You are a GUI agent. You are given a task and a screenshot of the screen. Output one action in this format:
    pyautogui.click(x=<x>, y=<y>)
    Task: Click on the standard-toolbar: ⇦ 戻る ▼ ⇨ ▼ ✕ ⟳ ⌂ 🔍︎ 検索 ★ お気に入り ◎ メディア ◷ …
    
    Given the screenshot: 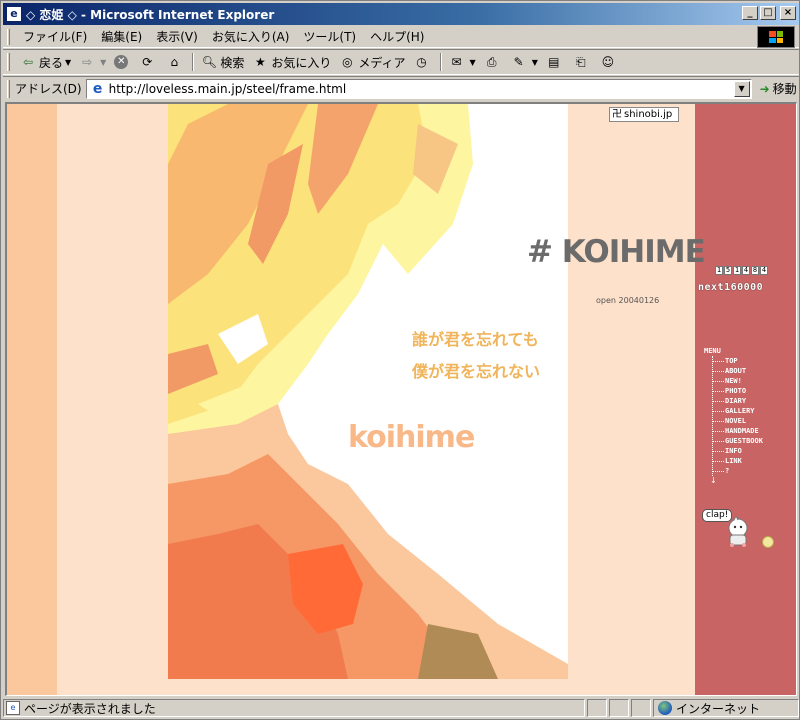 What is the action you would take?
    pyautogui.click(x=401, y=62)
    